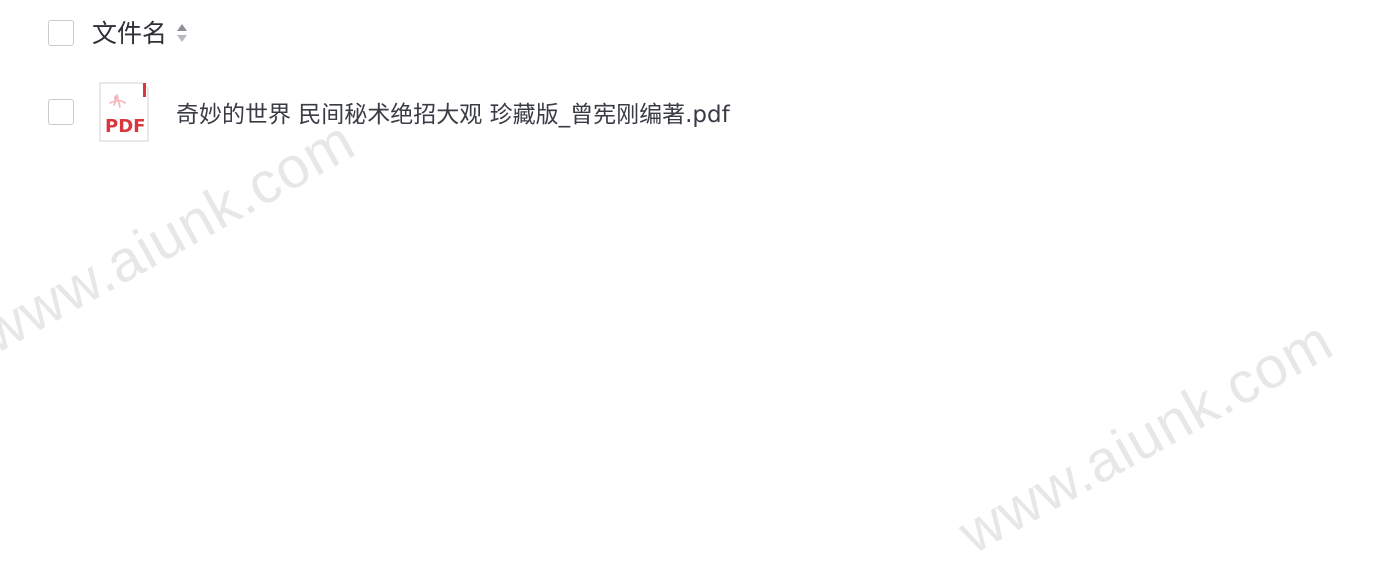 This screenshot has height=588, width=1384. Describe the element at coordinates (61, 33) in the screenshot. I see `select-all-checkbox` at that location.